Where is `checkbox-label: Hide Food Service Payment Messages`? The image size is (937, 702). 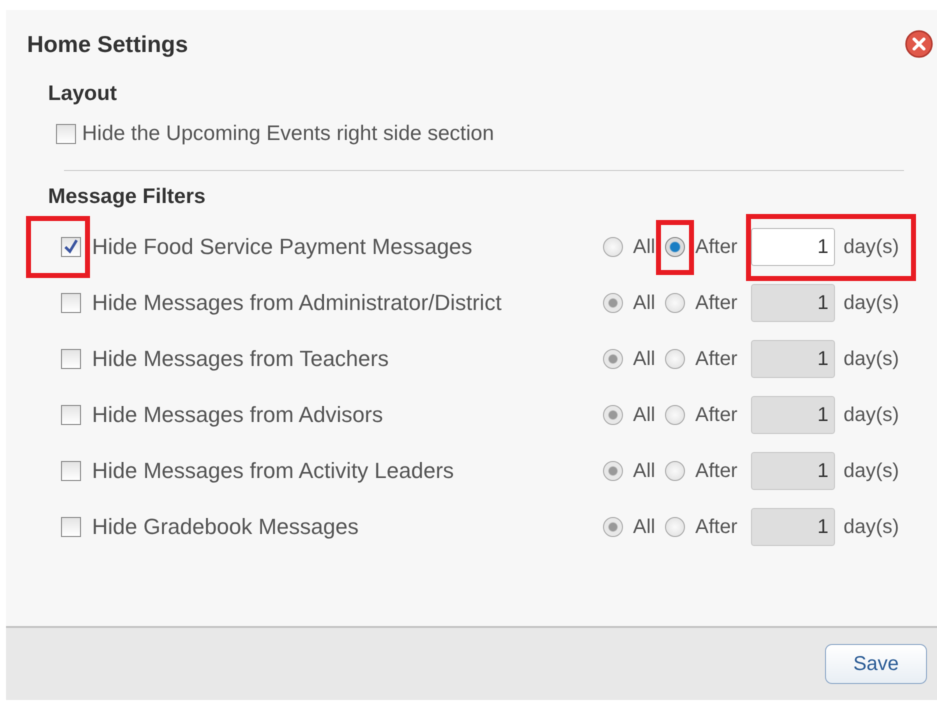
checkbox-label: Hide Food Service Payment Messages is located at coordinates (283, 247).